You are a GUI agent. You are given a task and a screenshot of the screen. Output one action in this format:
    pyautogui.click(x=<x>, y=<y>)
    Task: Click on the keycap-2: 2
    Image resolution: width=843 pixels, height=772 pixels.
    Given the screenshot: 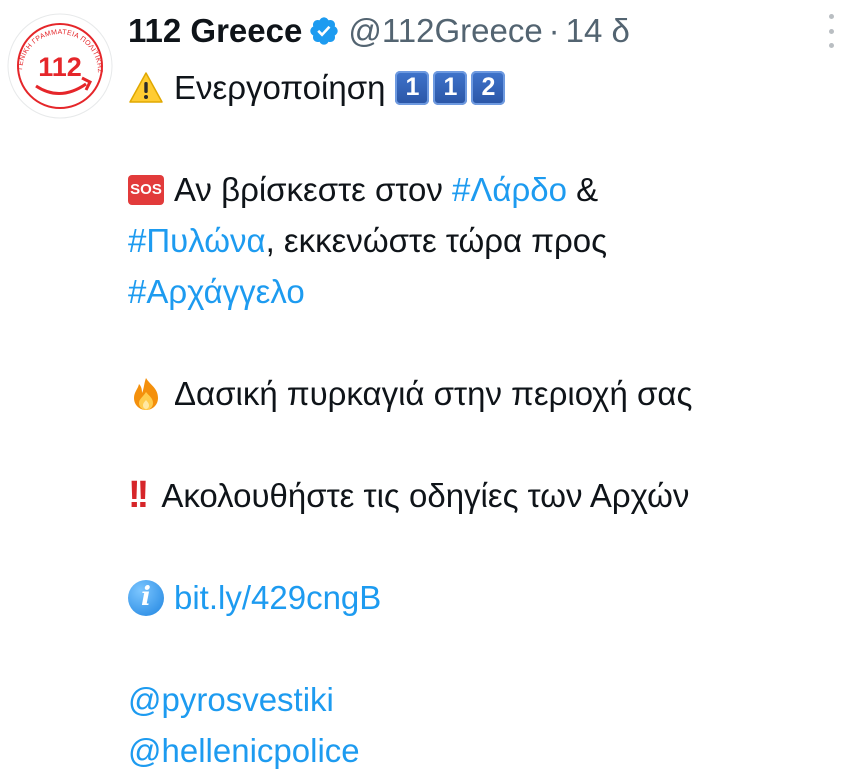 What is the action you would take?
    pyautogui.click(x=488, y=87)
    